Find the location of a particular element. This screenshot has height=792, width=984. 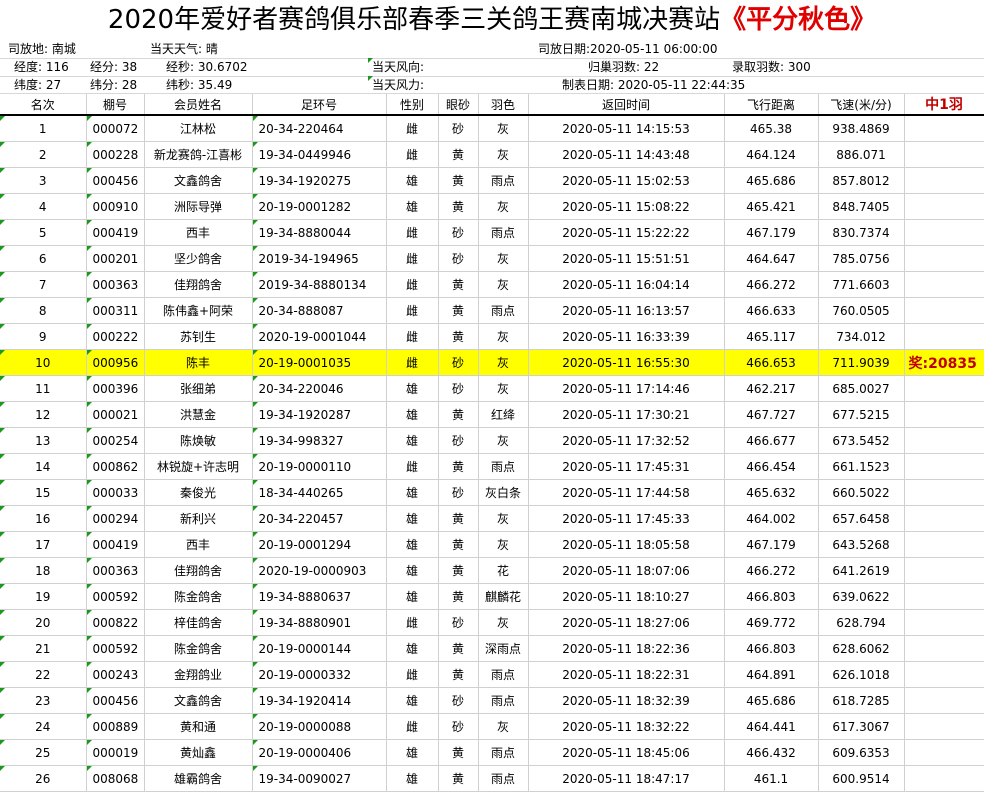

cell-distance: 466.272 is located at coordinates (771, 284).